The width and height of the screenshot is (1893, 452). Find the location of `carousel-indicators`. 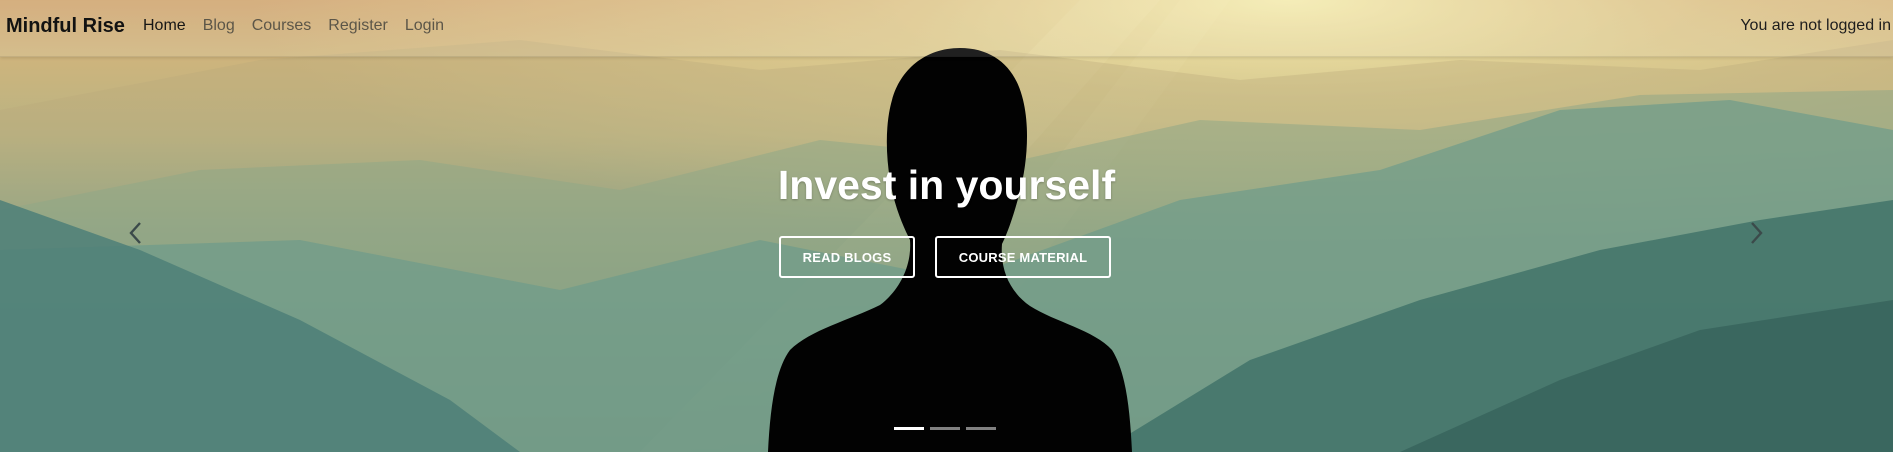

carousel-indicators is located at coordinates (945, 428).